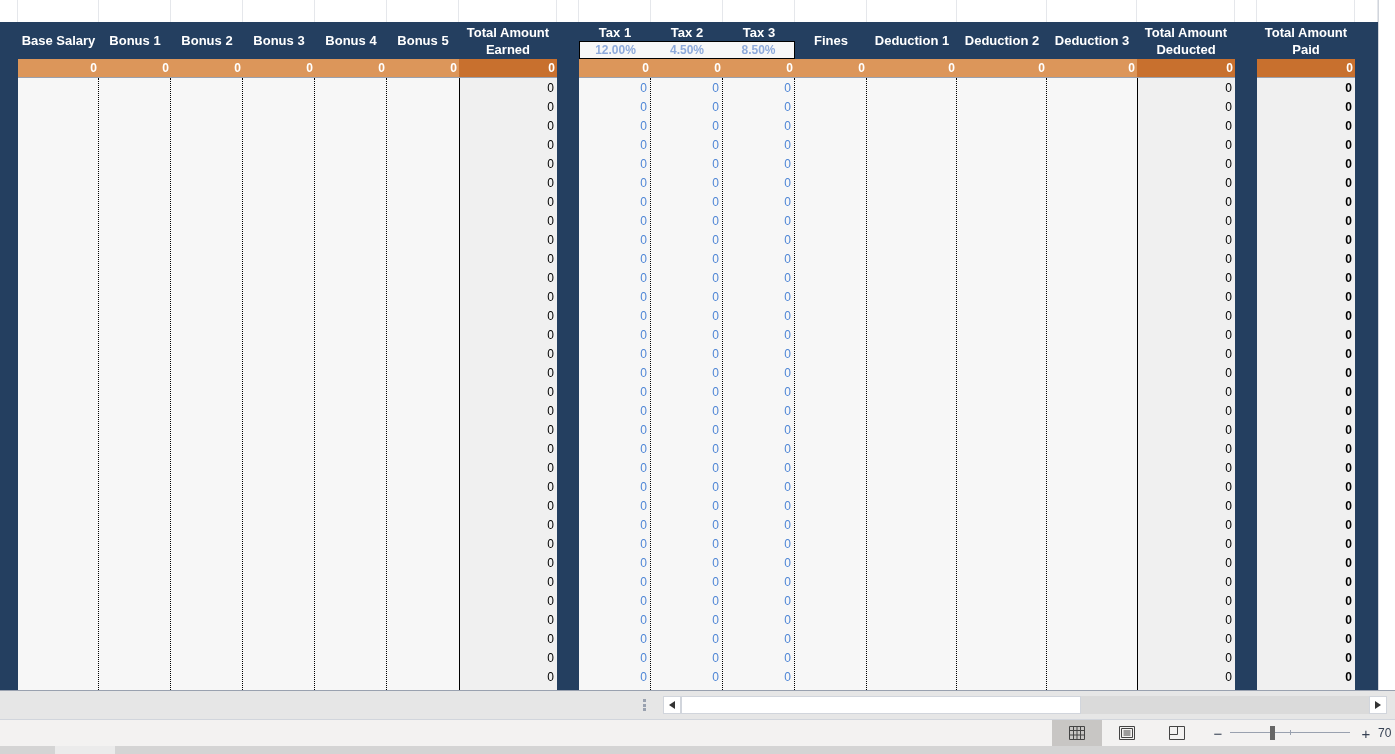  What do you see at coordinates (1218, 733) in the screenshot?
I see `zoom-out-button: −` at bounding box center [1218, 733].